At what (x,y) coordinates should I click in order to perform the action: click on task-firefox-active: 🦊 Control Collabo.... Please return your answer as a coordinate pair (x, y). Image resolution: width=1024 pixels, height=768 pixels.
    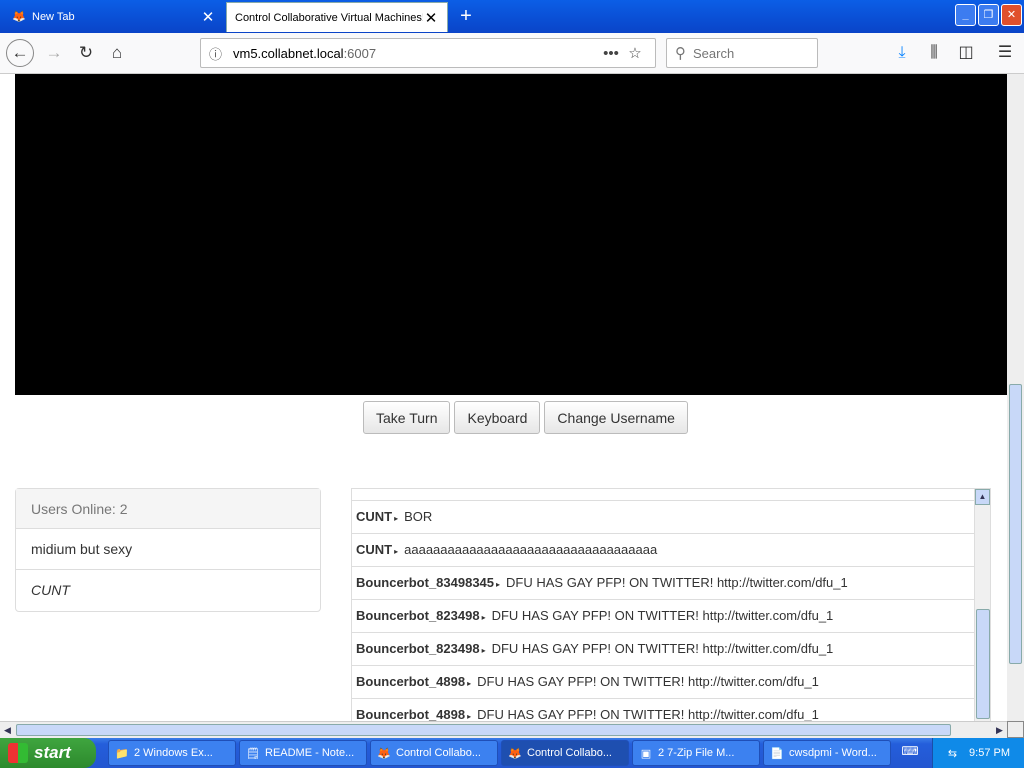
    Looking at the image, I should click on (565, 753).